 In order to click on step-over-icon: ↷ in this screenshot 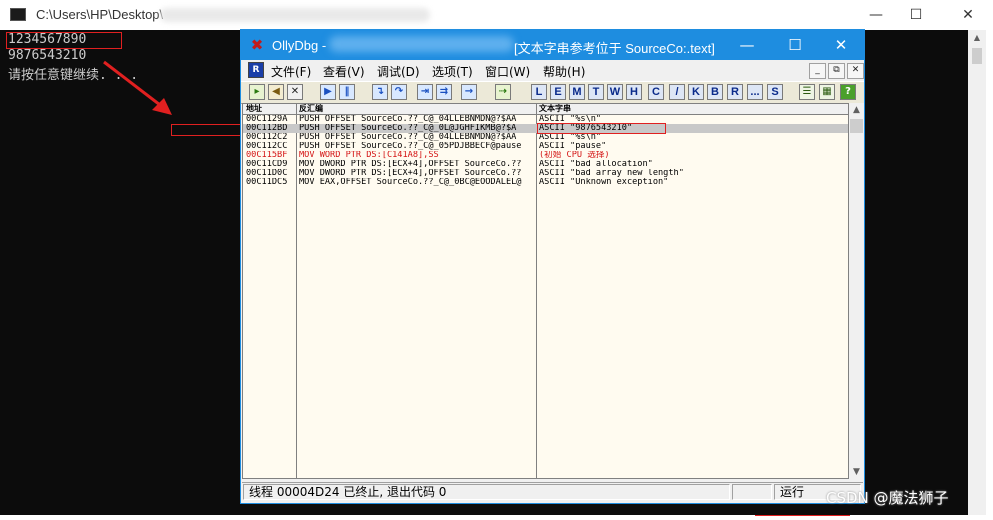, I will do `click(399, 92)`.